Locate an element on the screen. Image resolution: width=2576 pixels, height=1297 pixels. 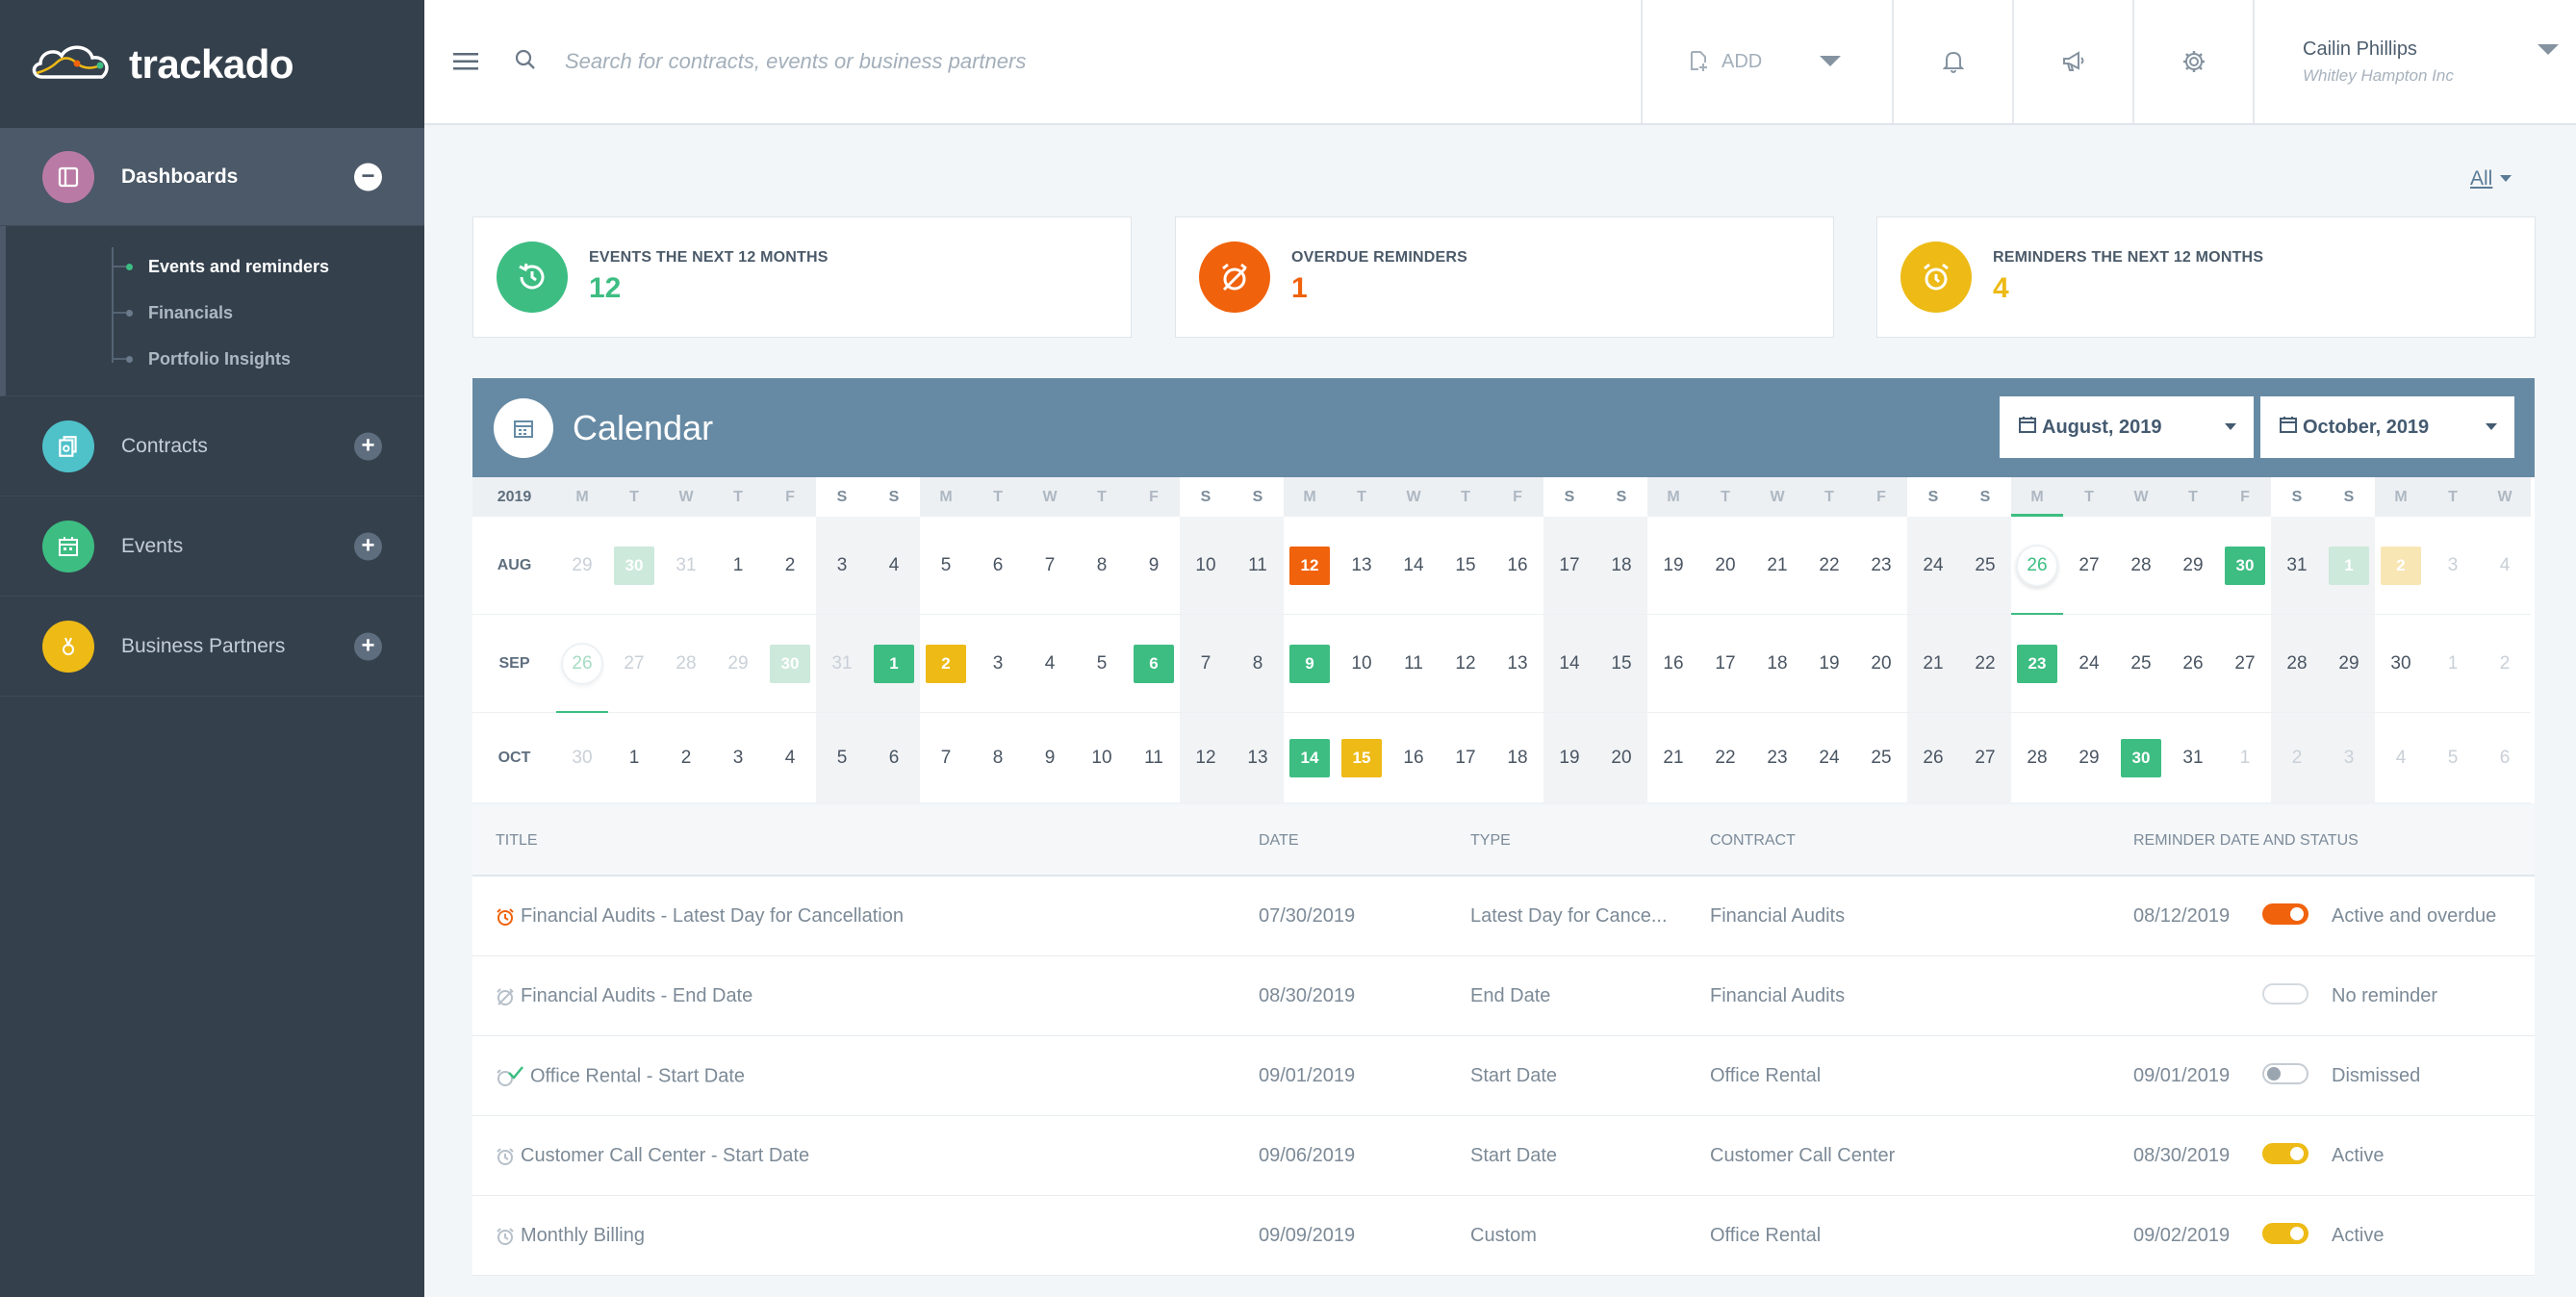
event-marker: 9 is located at coordinates (1309, 664).